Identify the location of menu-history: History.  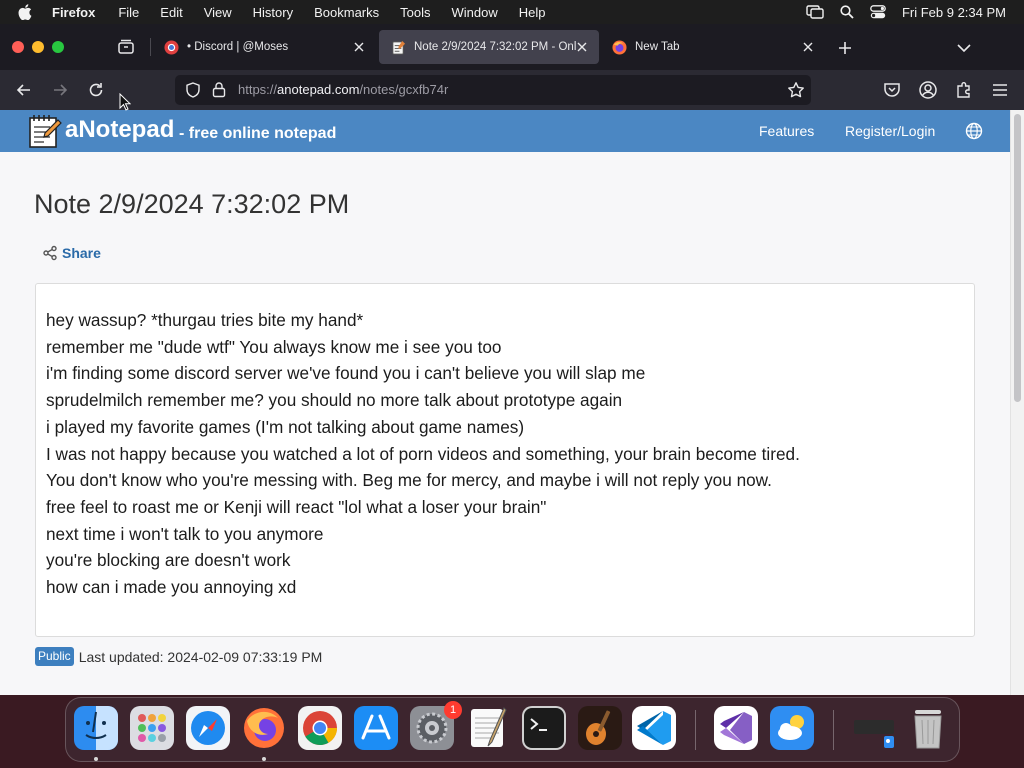
(273, 12).